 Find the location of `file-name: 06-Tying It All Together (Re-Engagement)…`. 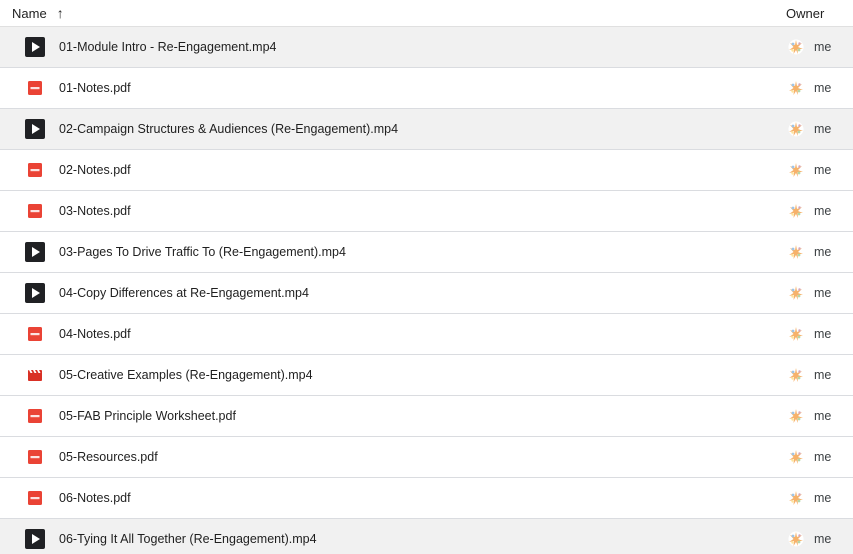

file-name: 06-Tying It All Together (Re-Engagement)… is located at coordinates (188, 539).